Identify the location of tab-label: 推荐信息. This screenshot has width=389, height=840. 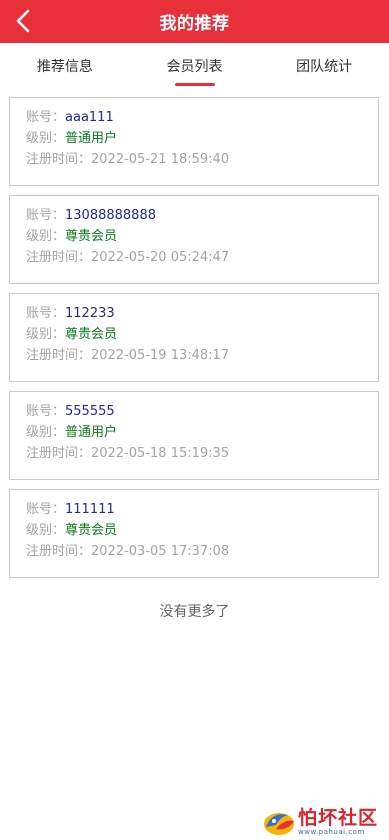
(64, 67).